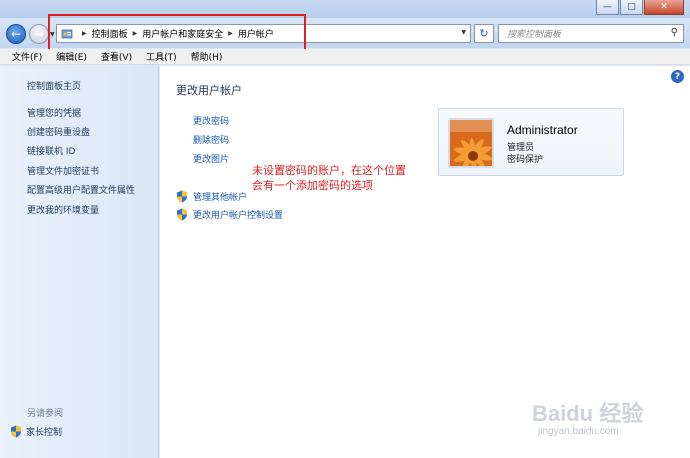 The image size is (690, 458). I want to click on sidebar-item-password-reset-disk: 创建密码重设盘, so click(58, 131).